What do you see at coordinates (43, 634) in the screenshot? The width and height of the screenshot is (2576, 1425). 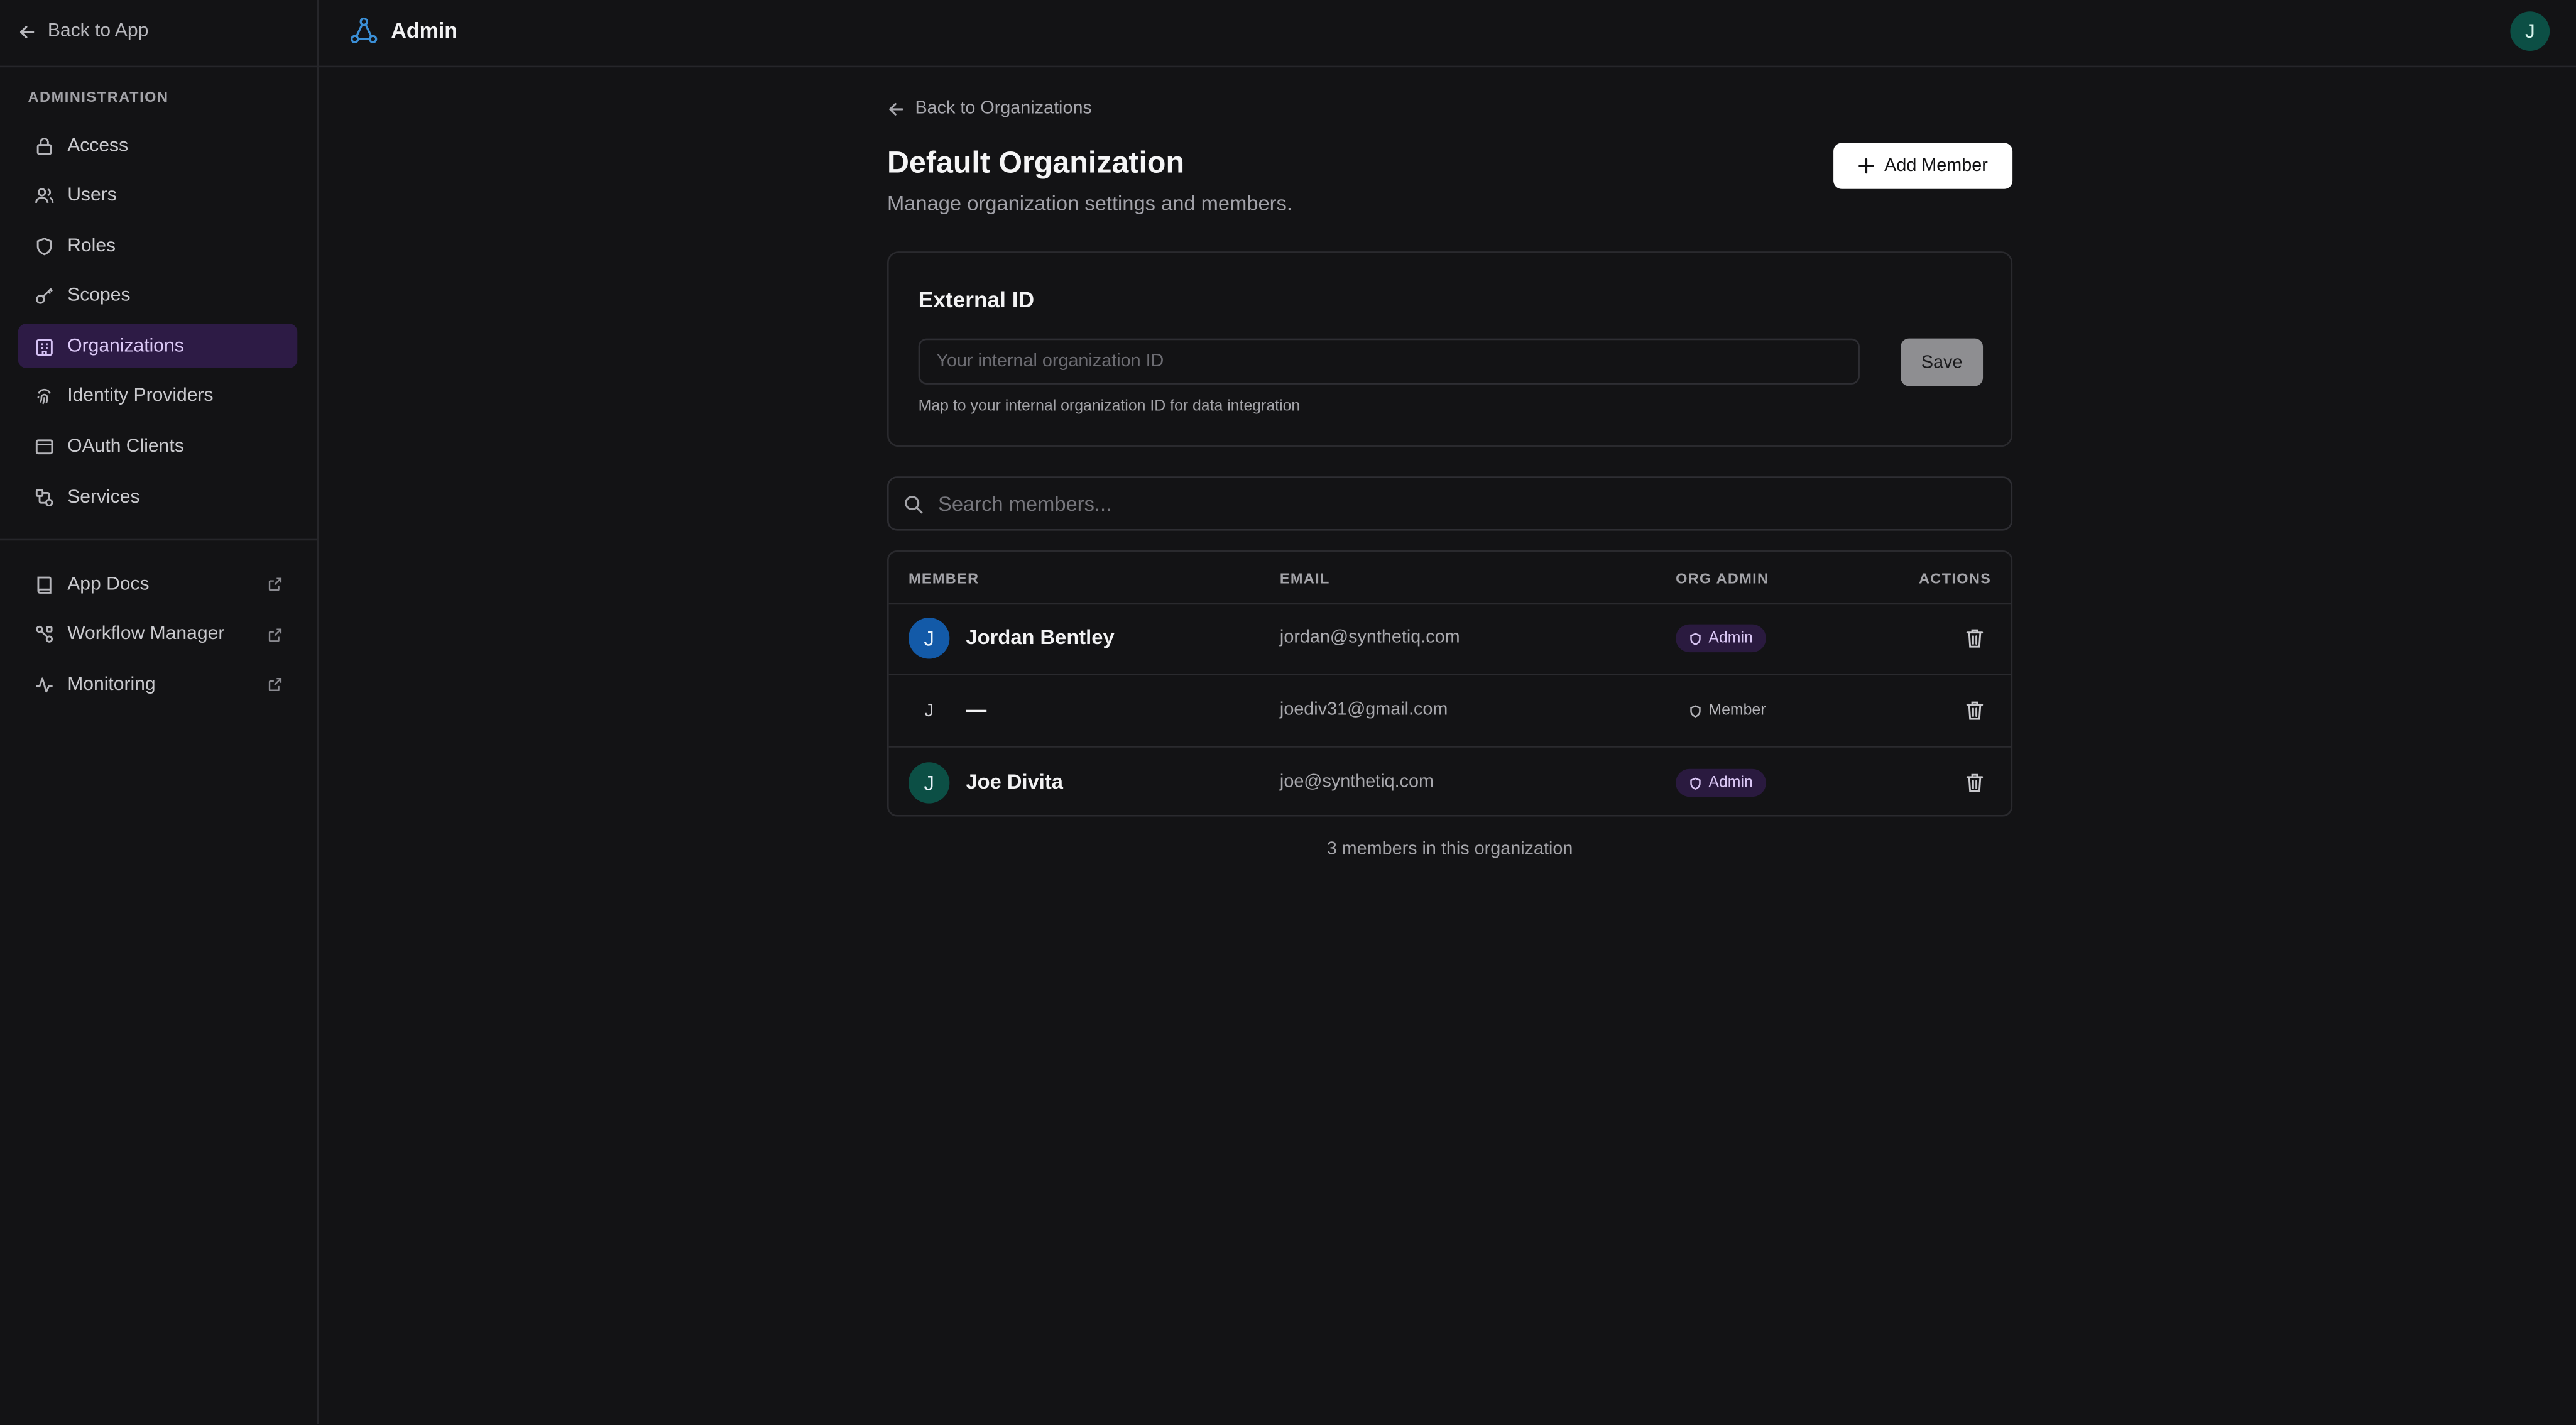 I see `workflow-icon` at bounding box center [43, 634].